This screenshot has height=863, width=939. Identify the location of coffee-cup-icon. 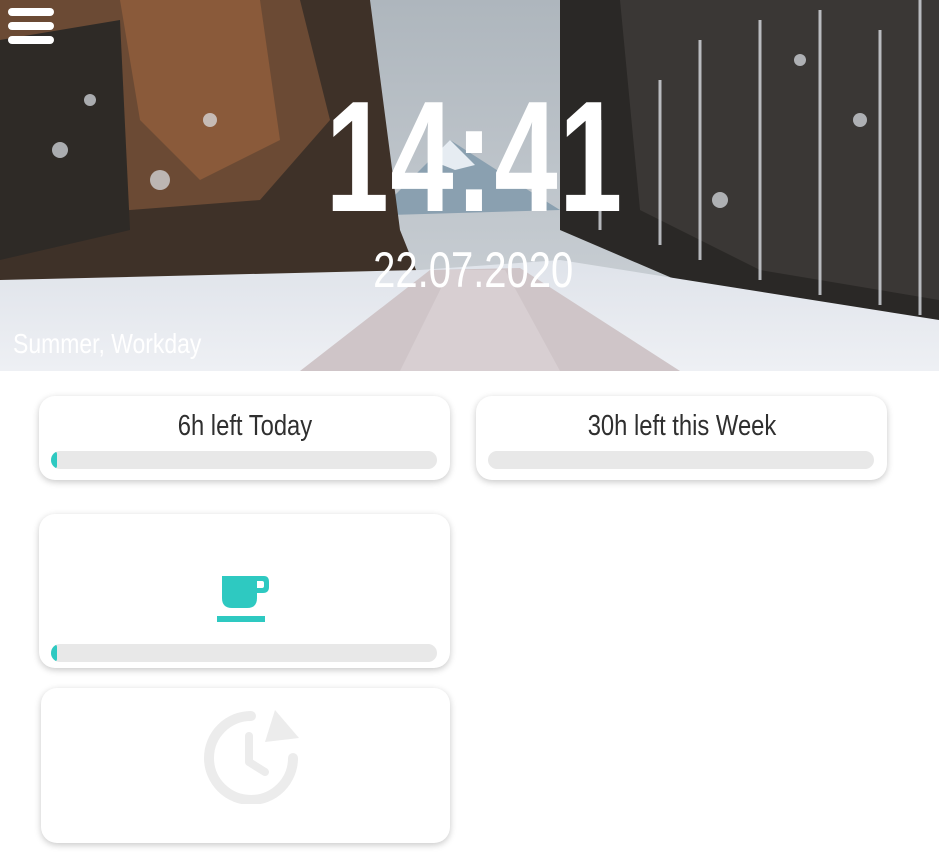
(244, 601).